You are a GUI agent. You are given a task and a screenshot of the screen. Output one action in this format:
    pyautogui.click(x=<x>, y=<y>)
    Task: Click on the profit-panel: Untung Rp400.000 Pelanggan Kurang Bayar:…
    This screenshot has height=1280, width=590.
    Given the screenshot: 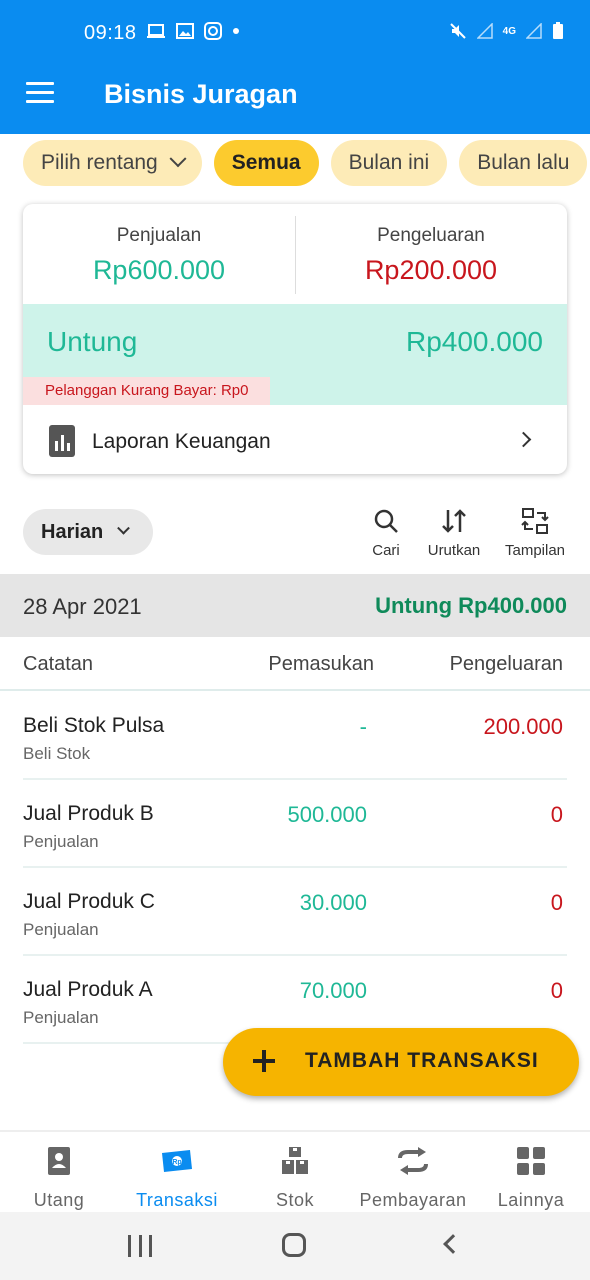 What is the action you would take?
    pyautogui.click(x=295, y=354)
    